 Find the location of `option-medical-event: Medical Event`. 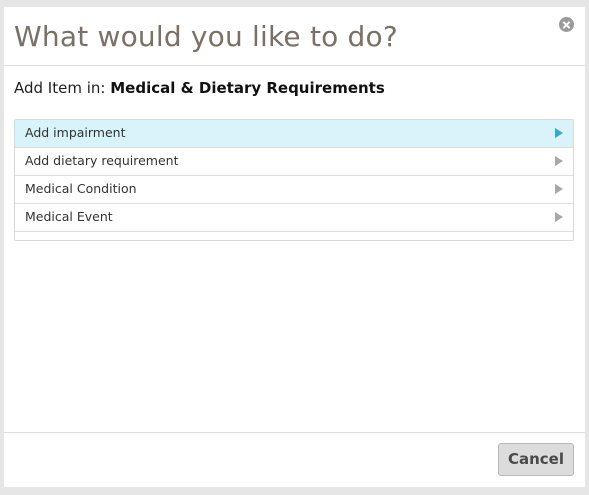

option-medical-event: Medical Event is located at coordinates (294, 218).